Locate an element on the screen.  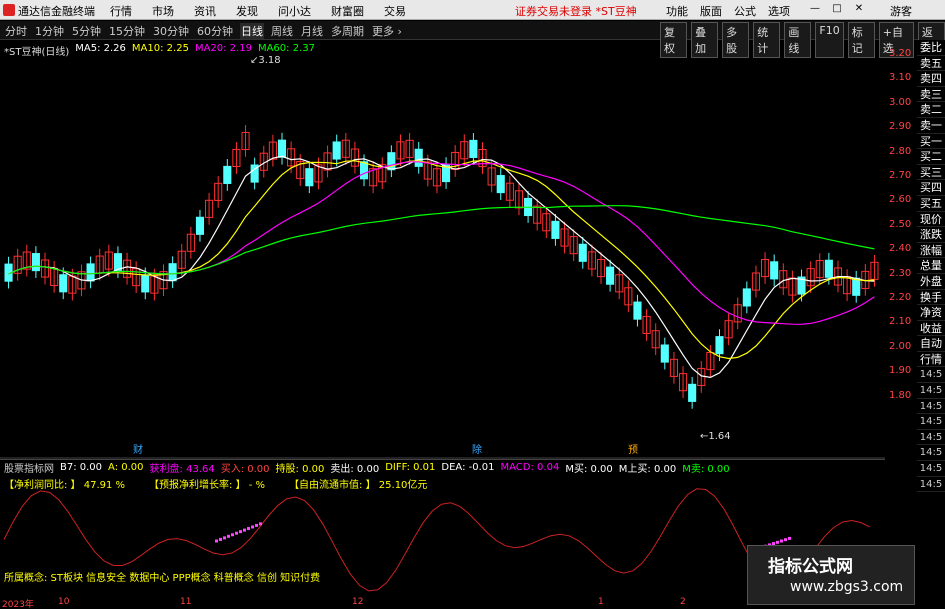
indicator-name: 股票指标网 is located at coordinates (29, 467).